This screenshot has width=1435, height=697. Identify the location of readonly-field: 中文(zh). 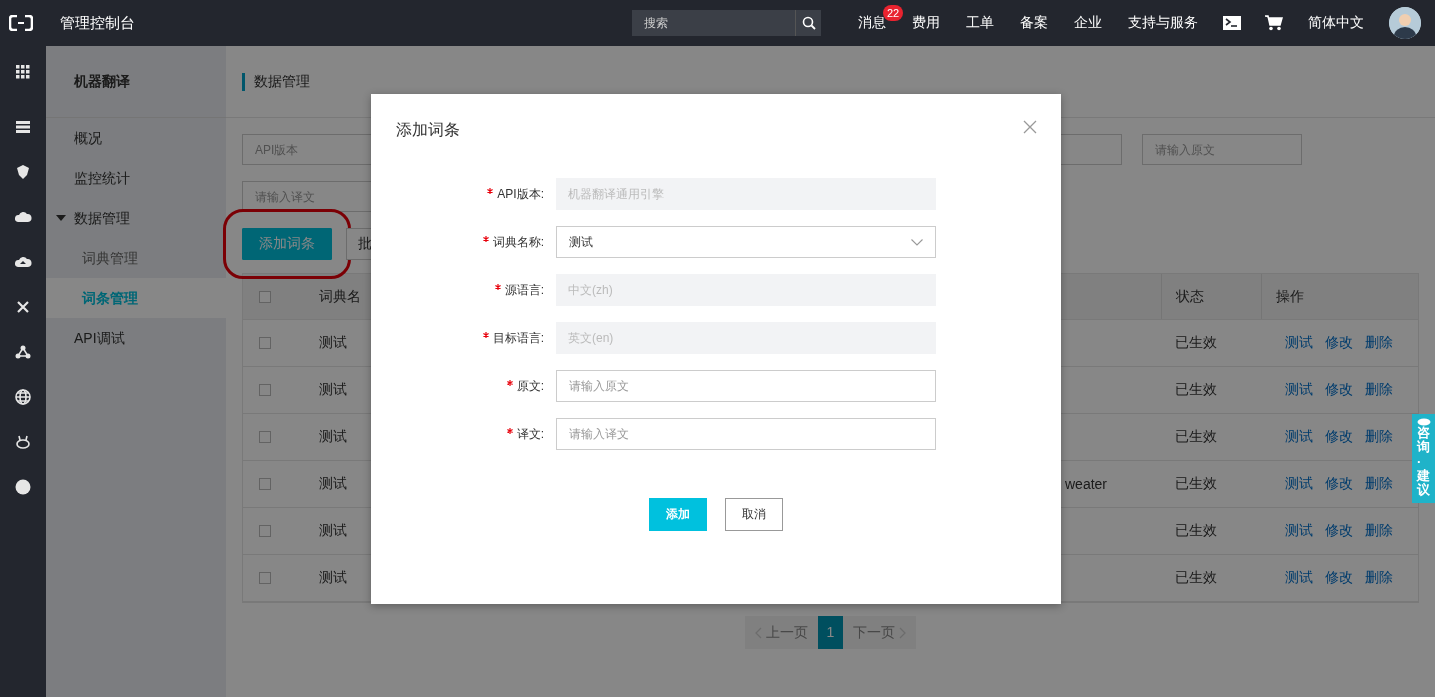
(746, 290).